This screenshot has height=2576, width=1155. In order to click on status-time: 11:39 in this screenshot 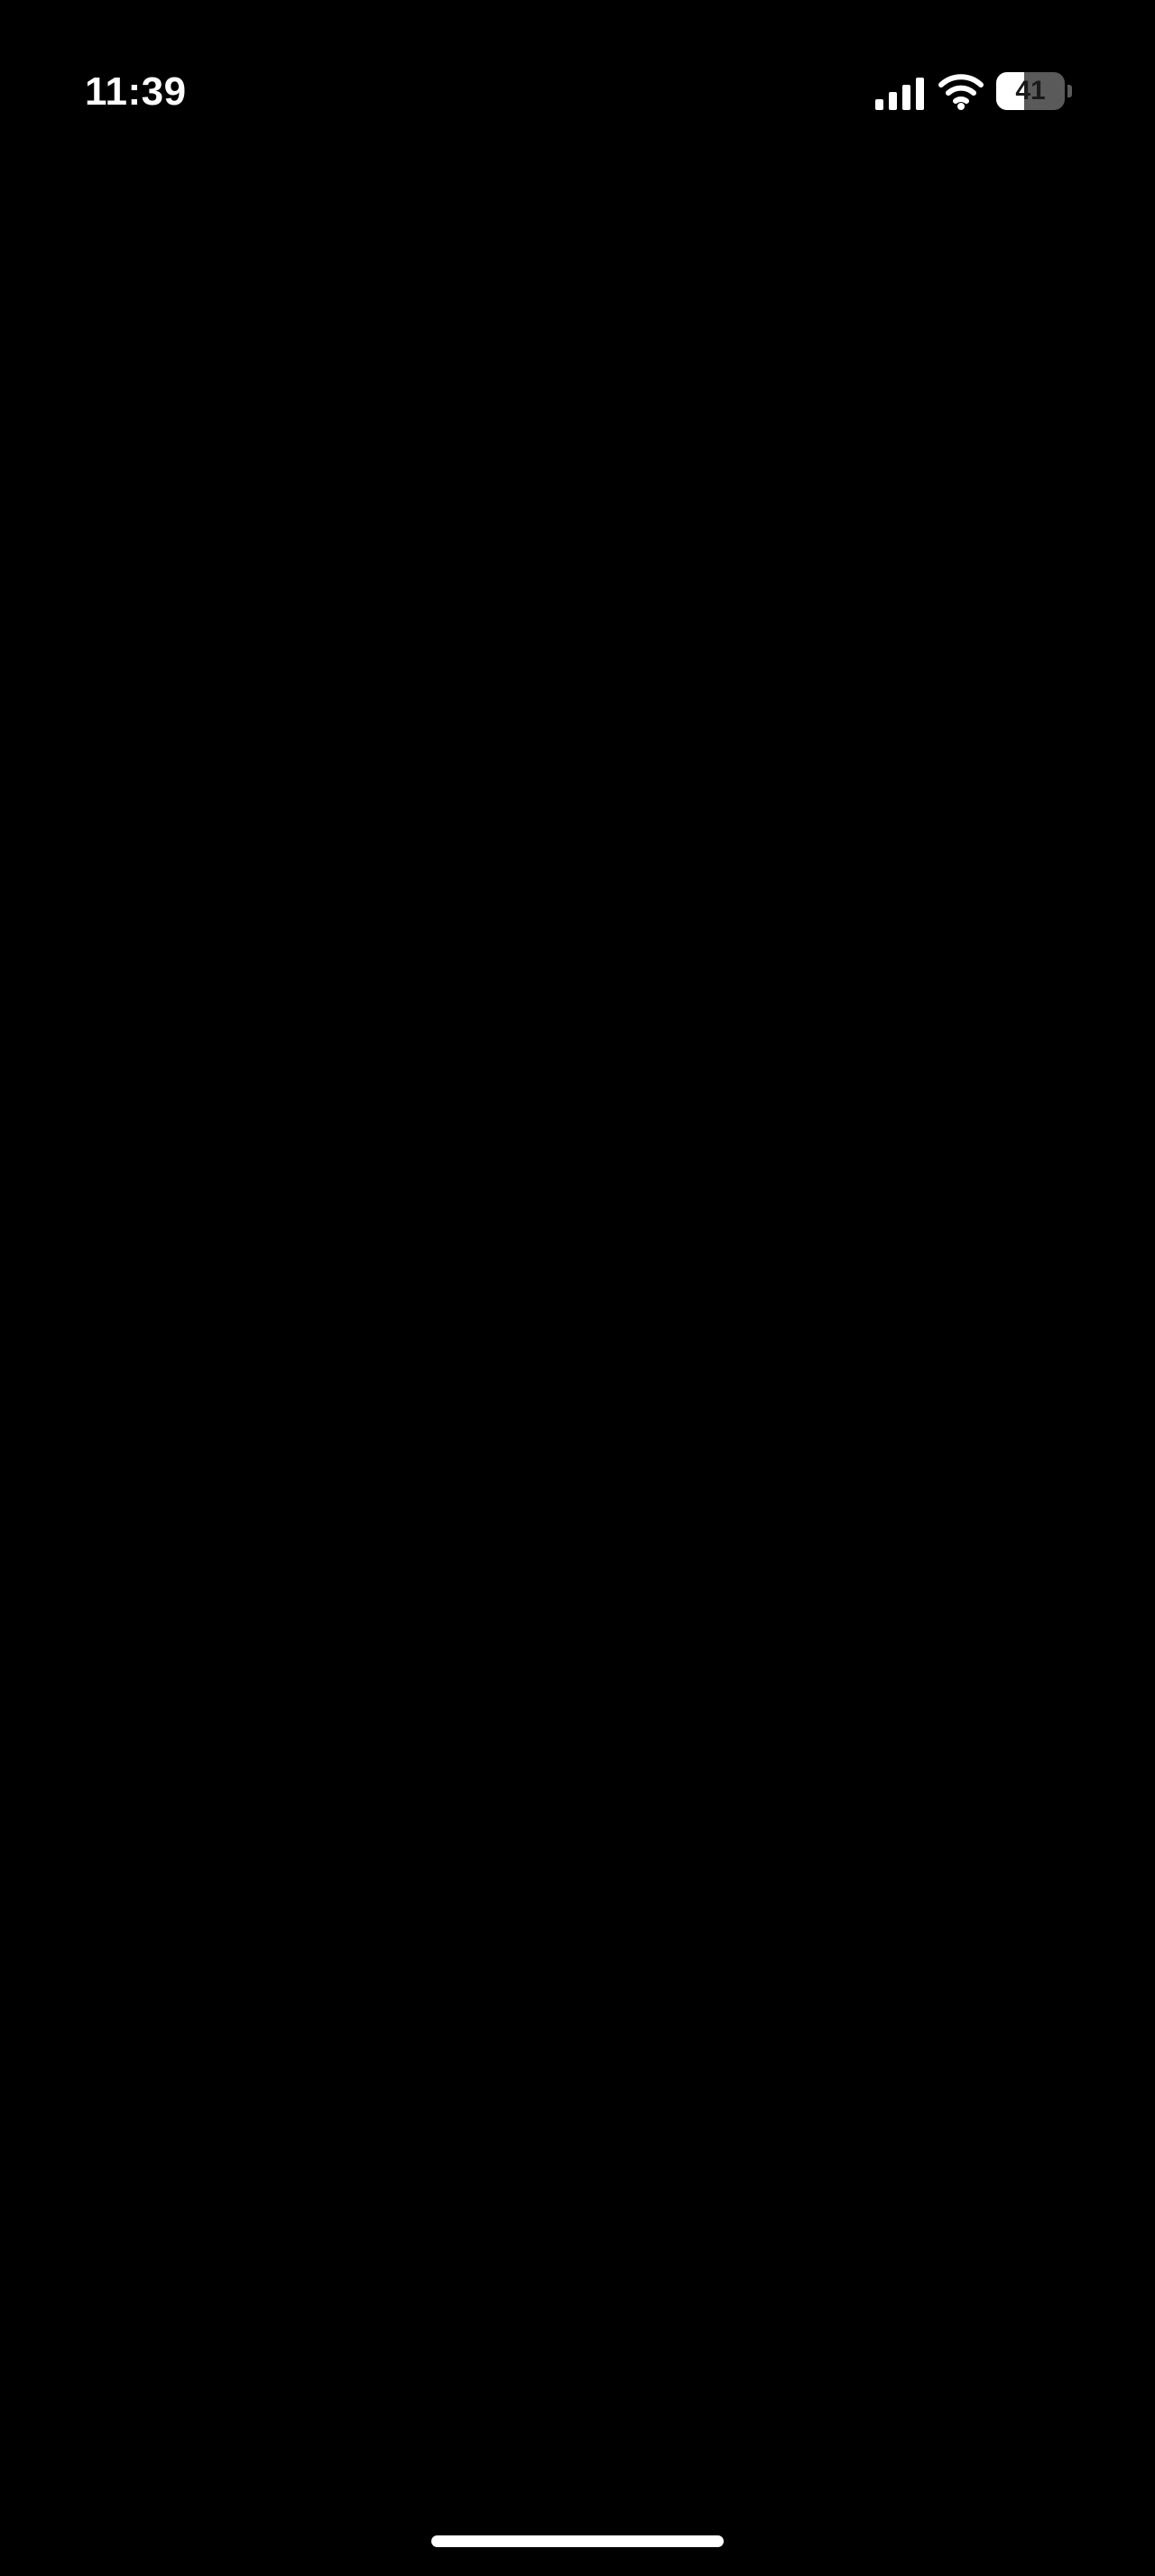, I will do `click(136, 91)`.